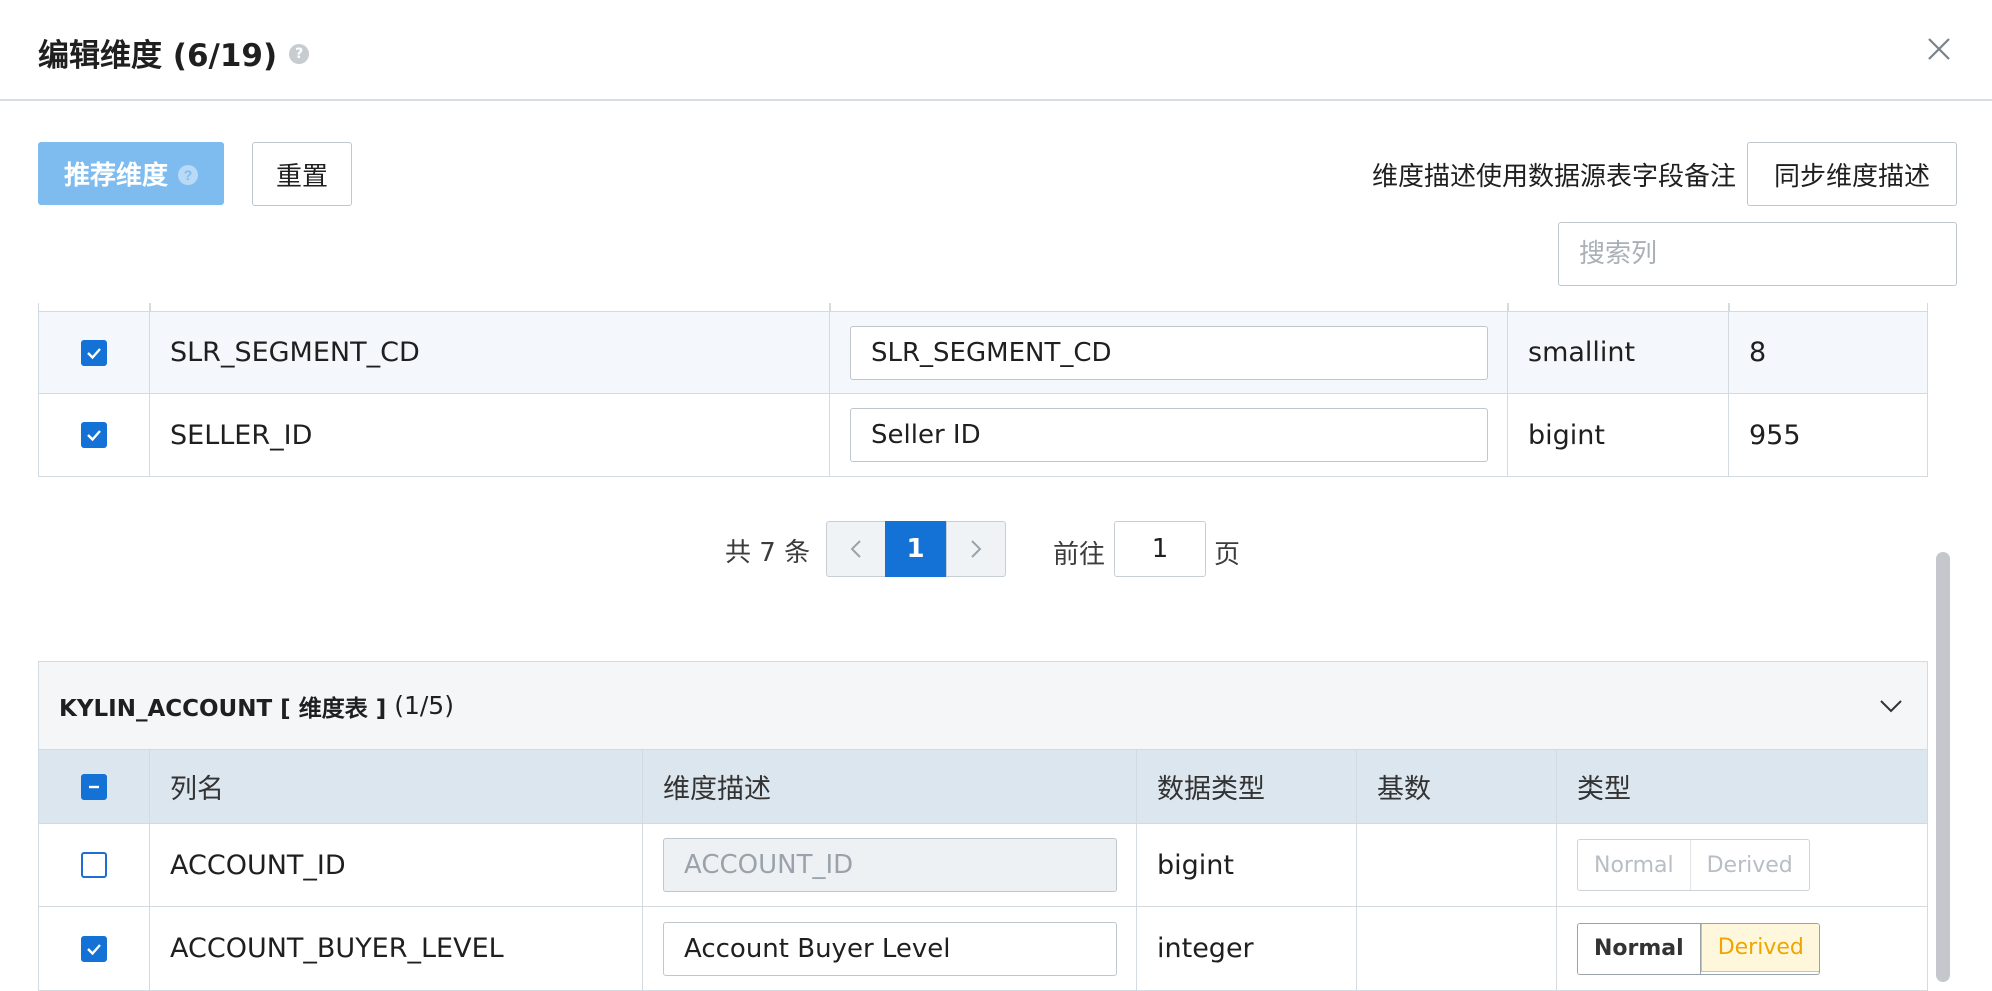 This screenshot has width=1992, height=991. I want to click on table-row: ACCOUNT_ID bigint Normal Derived, so click(983, 865).